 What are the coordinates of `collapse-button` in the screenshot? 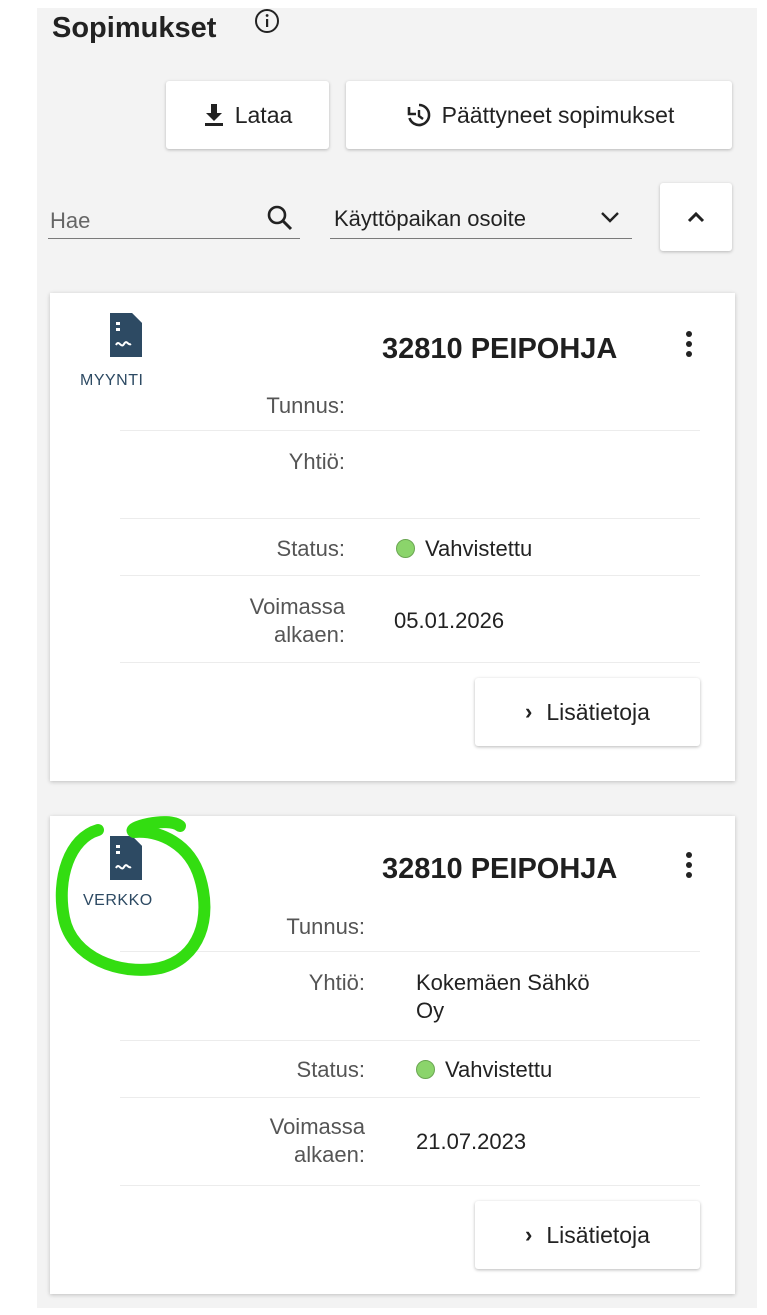 It's located at (696, 217).